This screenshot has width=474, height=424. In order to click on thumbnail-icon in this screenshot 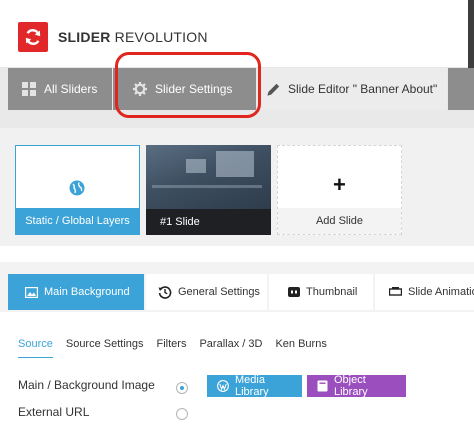, I will do `click(294, 292)`.